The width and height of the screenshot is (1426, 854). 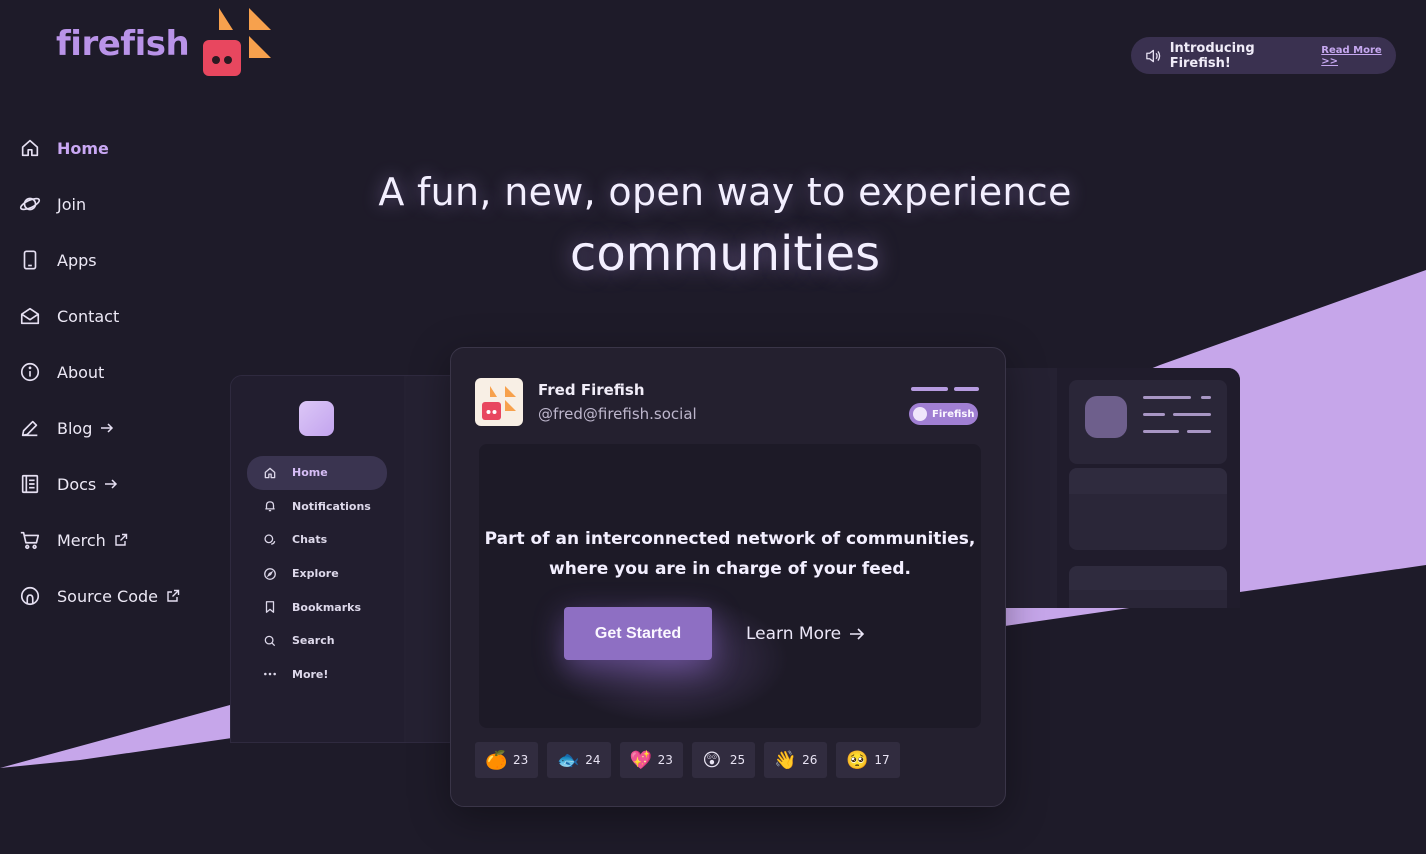 I want to click on mock-nav-bookmarks: Bookmarks, so click(x=317, y=607).